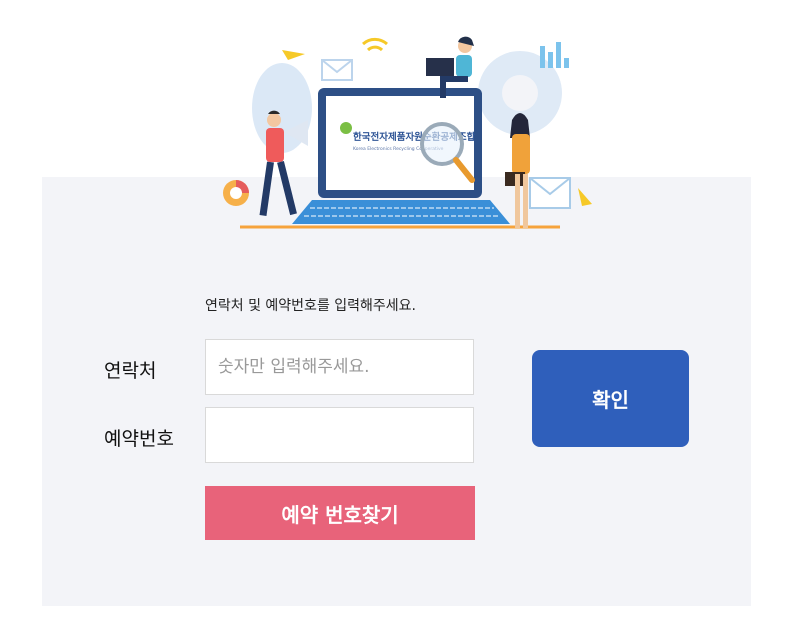 This screenshot has width=802, height=623. What do you see at coordinates (339, 367) in the screenshot?
I see `phone-input` at bounding box center [339, 367].